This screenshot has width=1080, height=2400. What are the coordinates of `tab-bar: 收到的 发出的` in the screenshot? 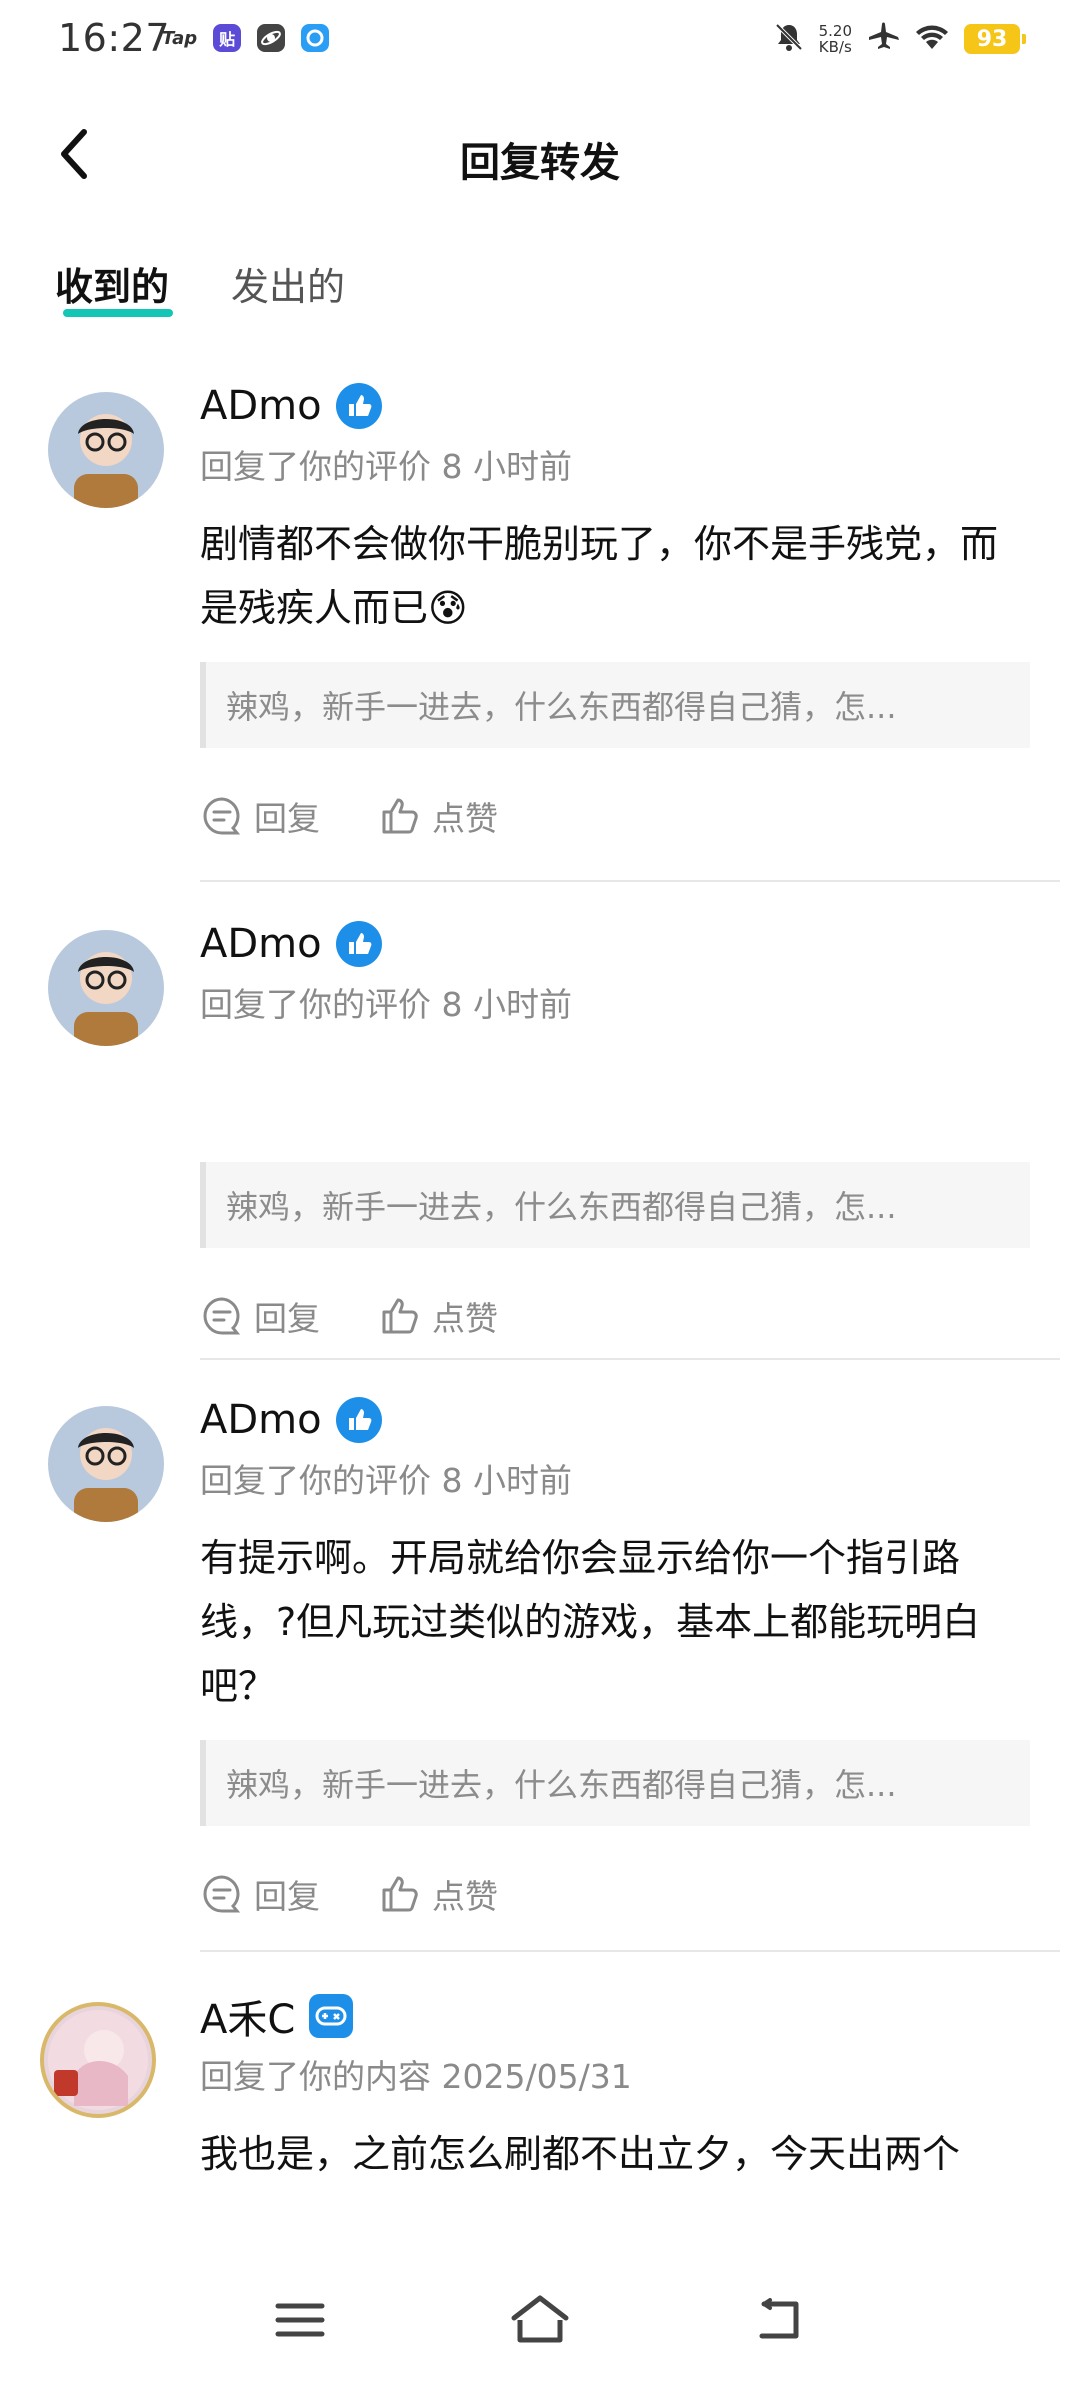 It's located at (200, 286).